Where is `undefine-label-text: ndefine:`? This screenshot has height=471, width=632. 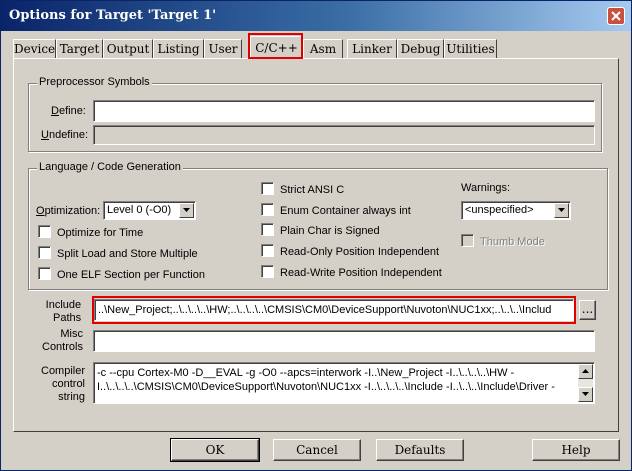 undefine-label-text: ndefine: is located at coordinates (68, 135).